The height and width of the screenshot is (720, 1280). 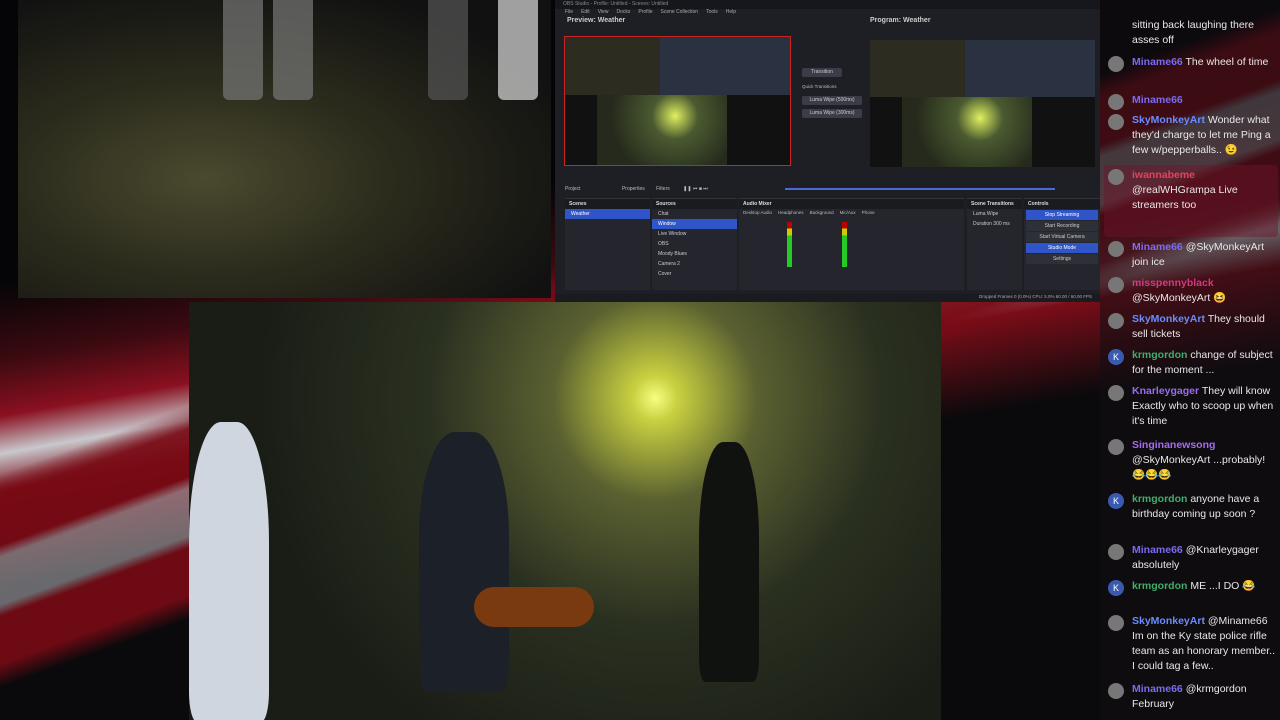 What do you see at coordinates (920, 189) in the screenshot?
I see `media-seek-bar` at bounding box center [920, 189].